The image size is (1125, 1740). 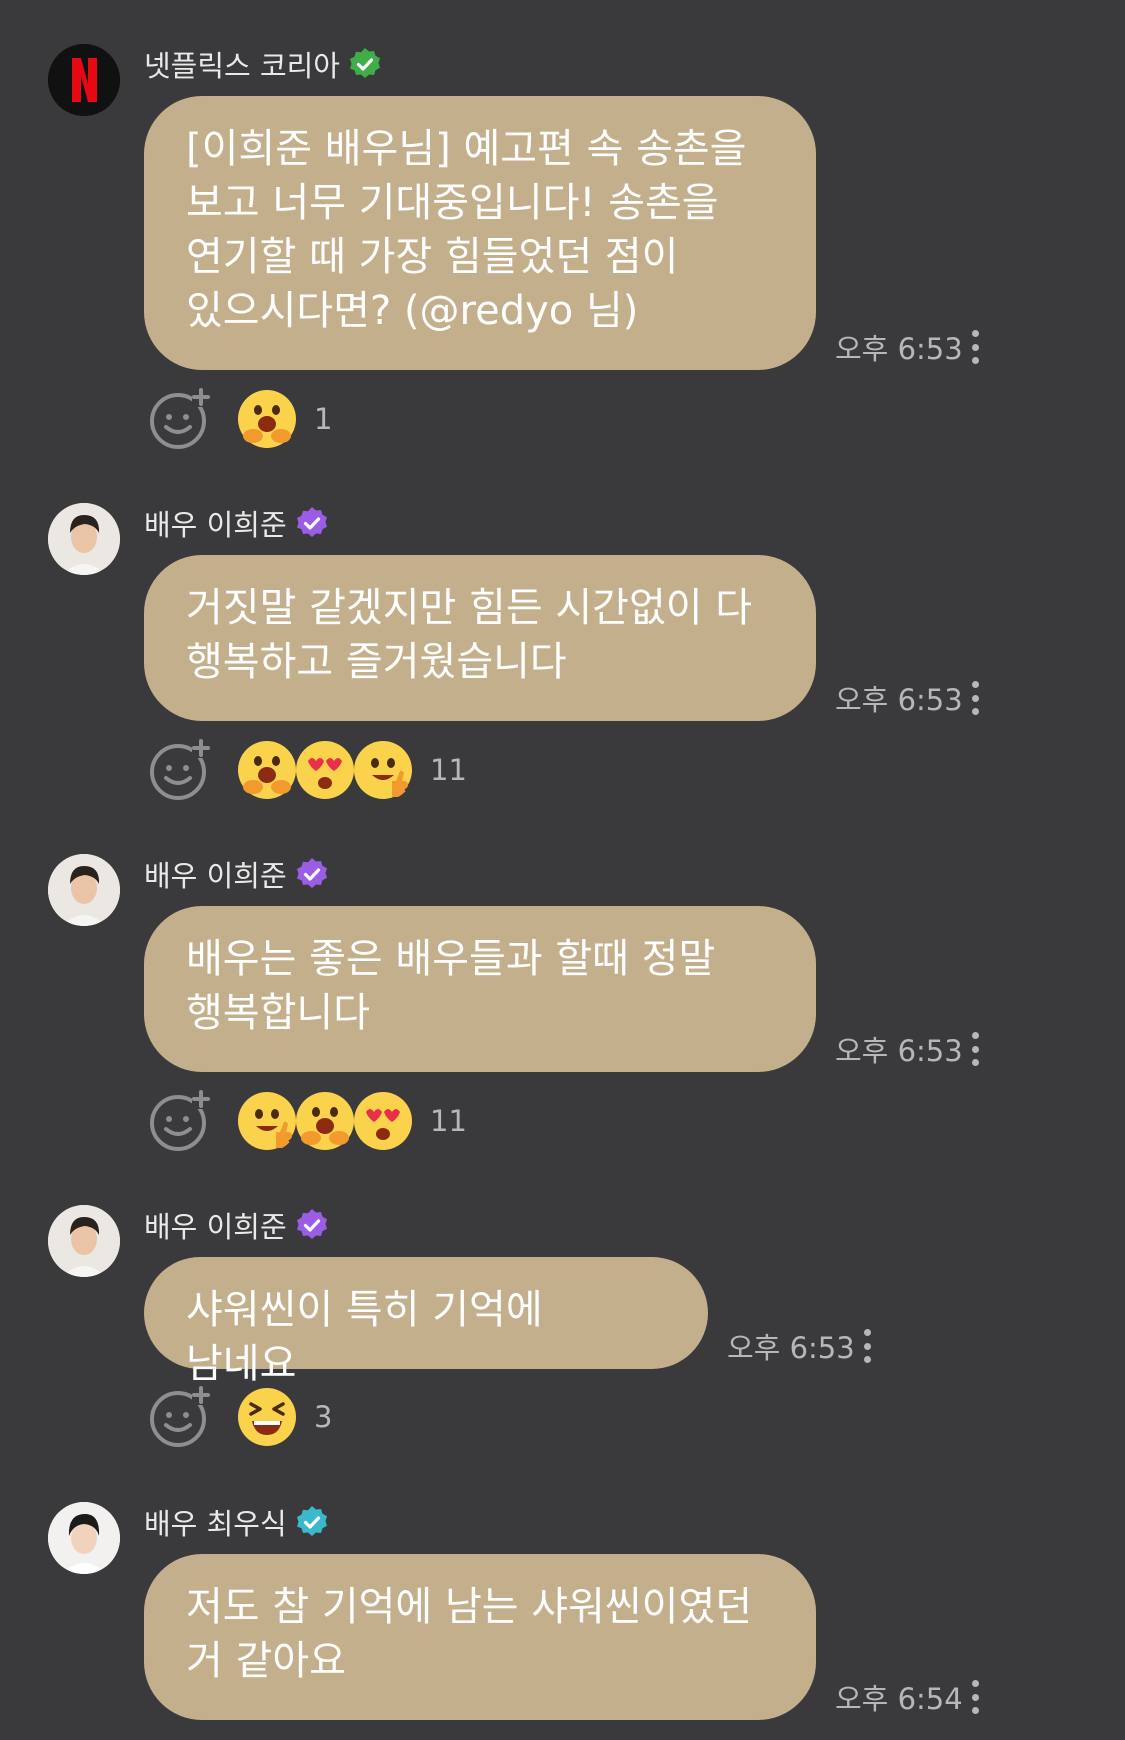 What do you see at coordinates (323, 419) in the screenshot?
I see `reaction-count: 1` at bounding box center [323, 419].